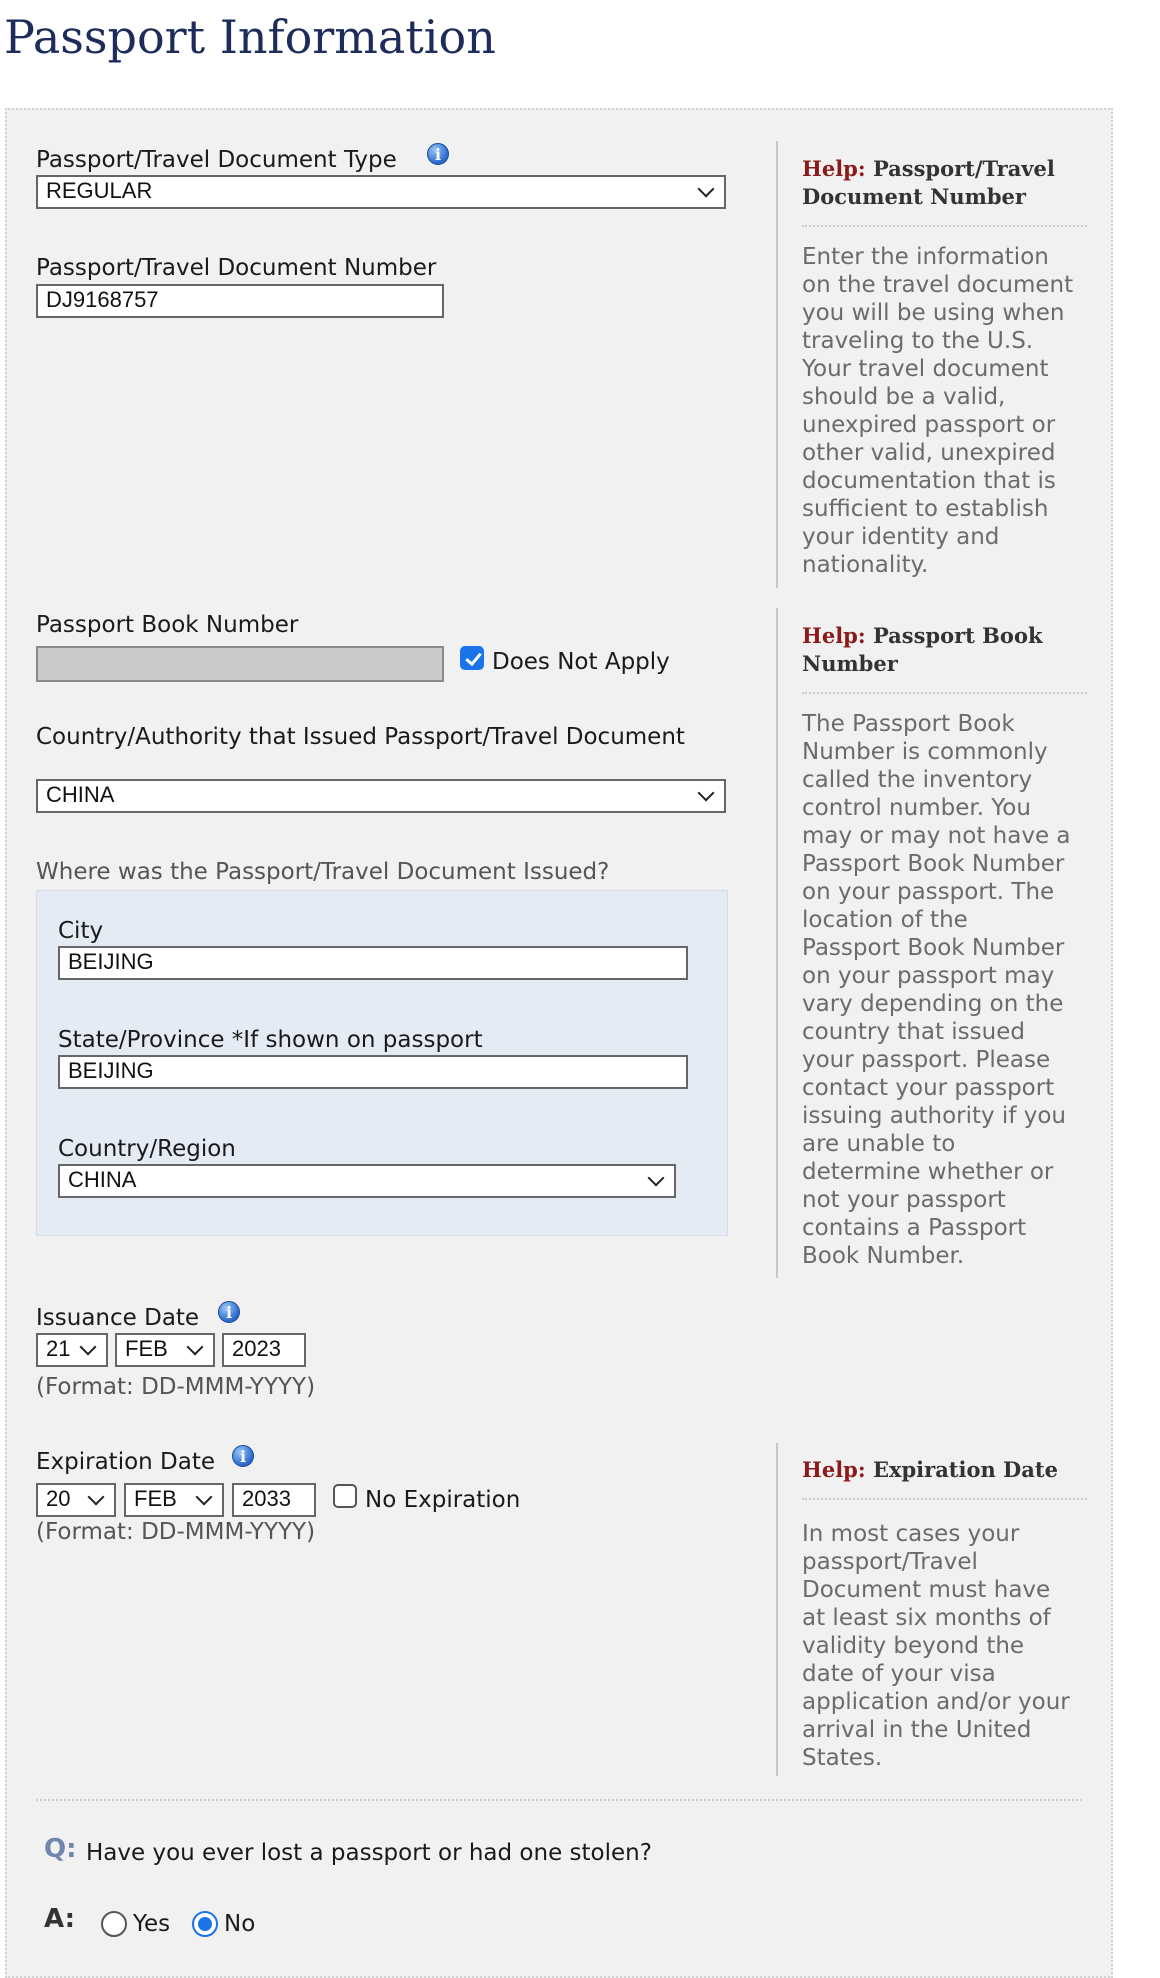 The image size is (1160, 1978). I want to click on qa-separator, so click(559, 1800).